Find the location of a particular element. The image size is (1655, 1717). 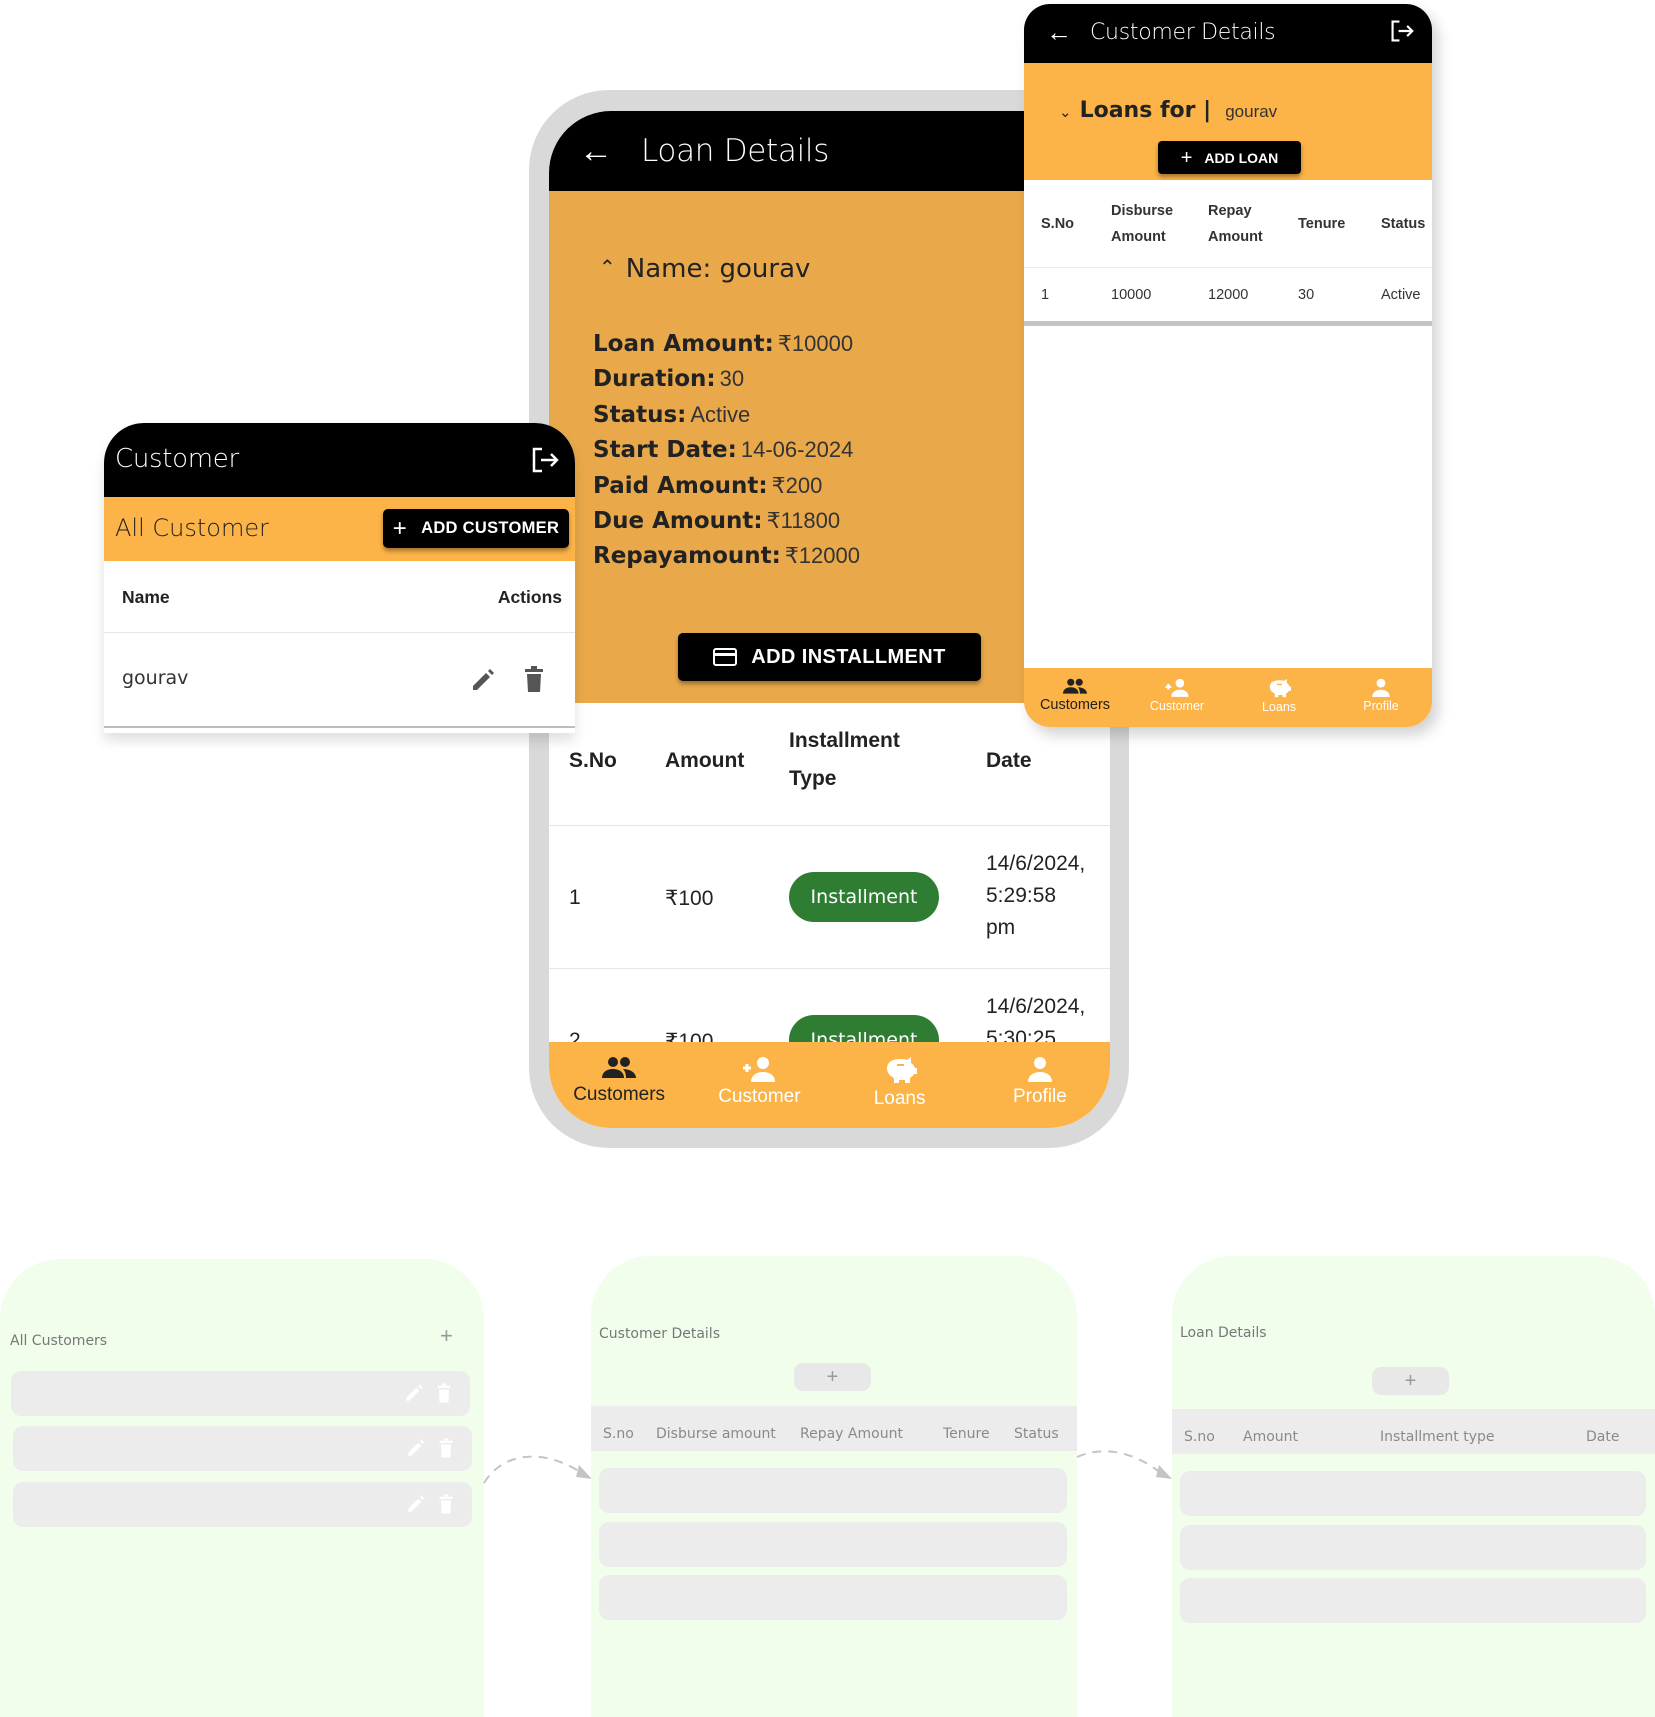

date-line: 14/6/2024, is located at coordinates (1036, 1006).